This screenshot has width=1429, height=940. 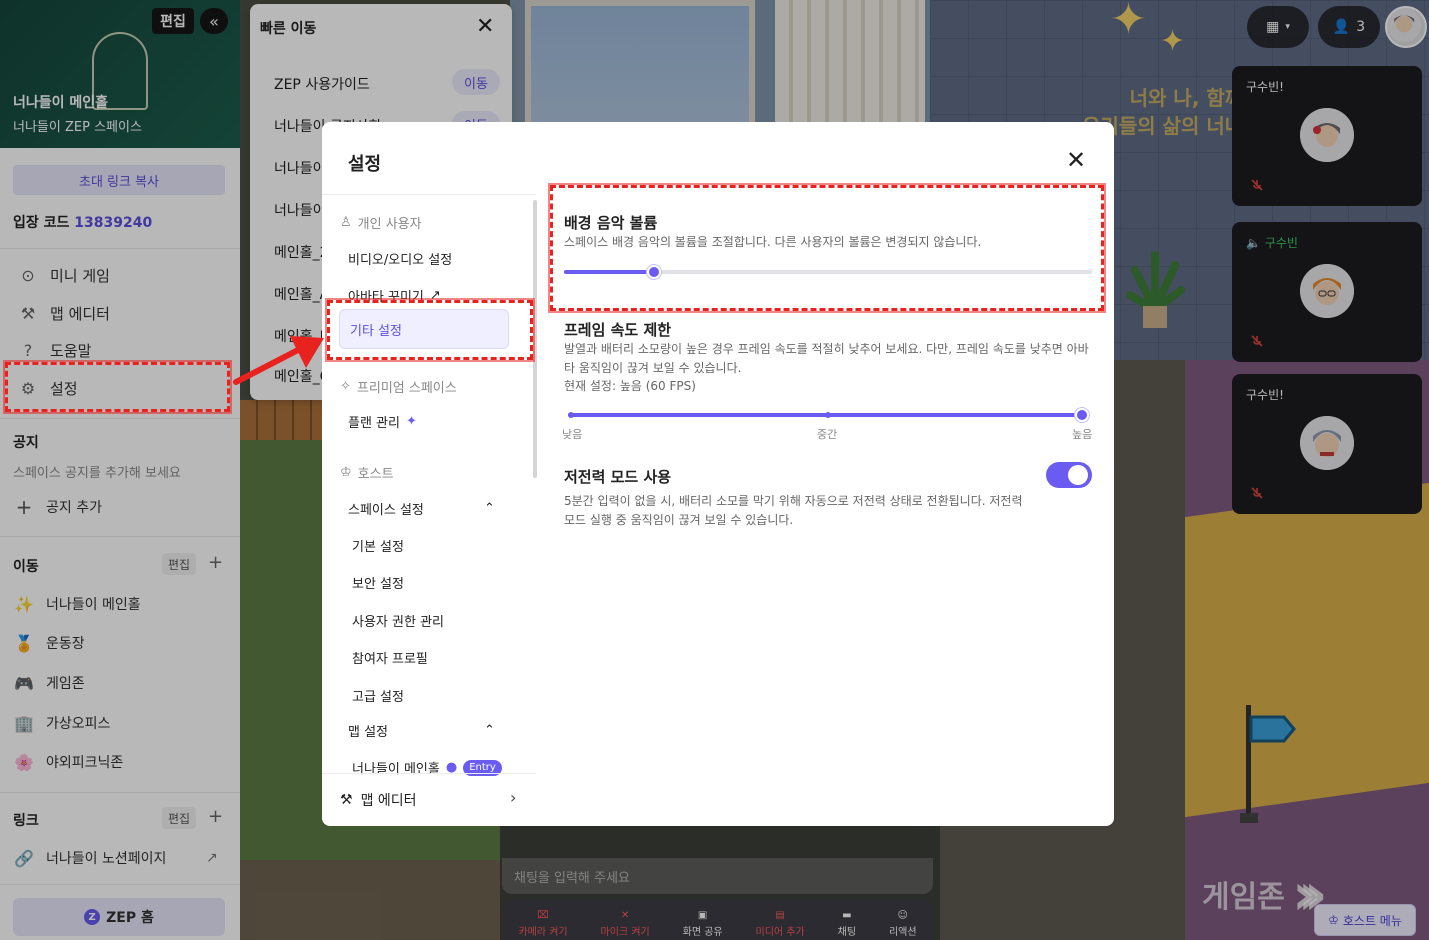 What do you see at coordinates (346, 472) in the screenshot?
I see `crown-icon: ♔` at bounding box center [346, 472].